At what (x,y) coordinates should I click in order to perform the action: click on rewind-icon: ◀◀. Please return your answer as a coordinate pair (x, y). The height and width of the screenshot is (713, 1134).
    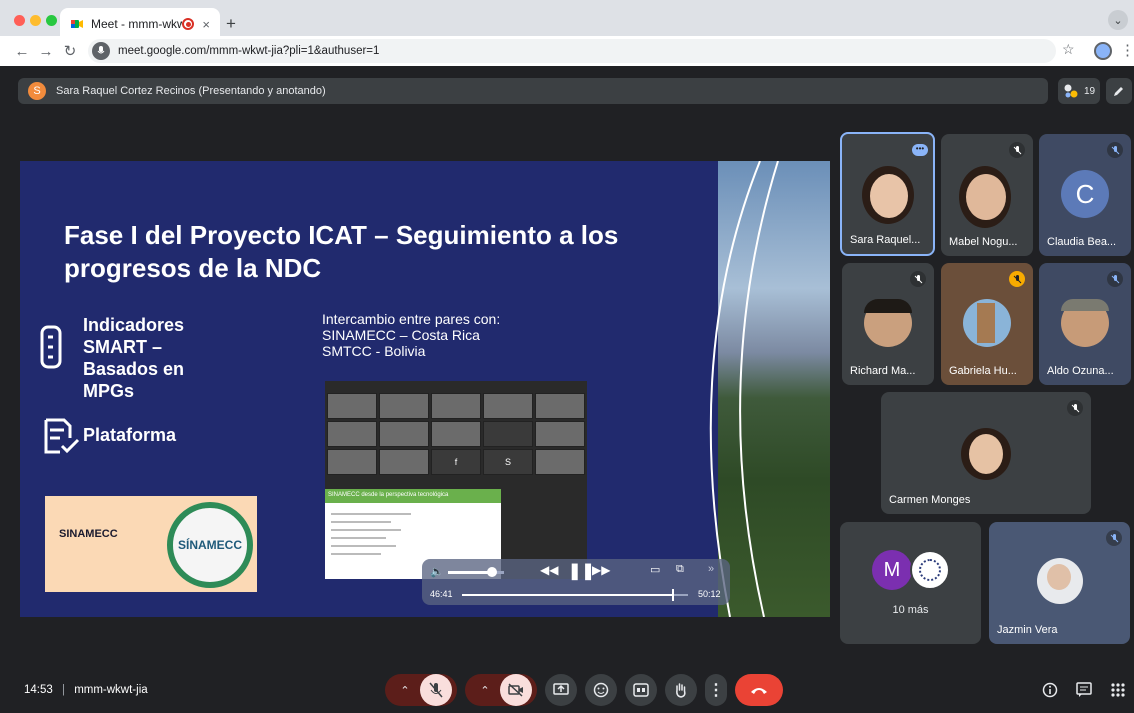
    Looking at the image, I should click on (549, 570).